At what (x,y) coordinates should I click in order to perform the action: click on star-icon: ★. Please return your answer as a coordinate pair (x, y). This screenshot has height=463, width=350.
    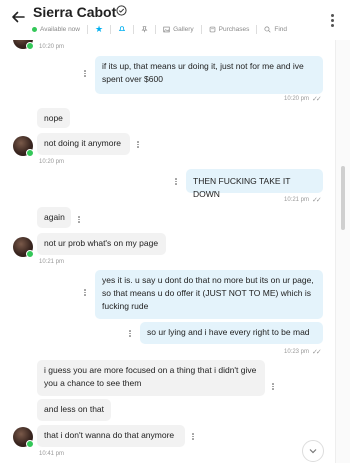
    Looking at the image, I should click on (99, 29).